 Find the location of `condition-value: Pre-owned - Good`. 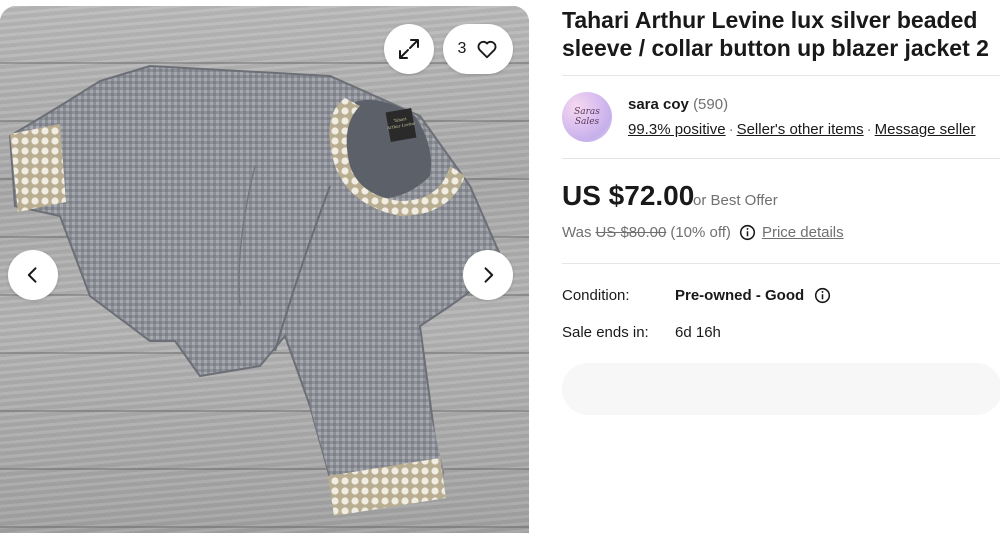

condition-value: Pre-owned - Good is located at coordinates (740, 295).